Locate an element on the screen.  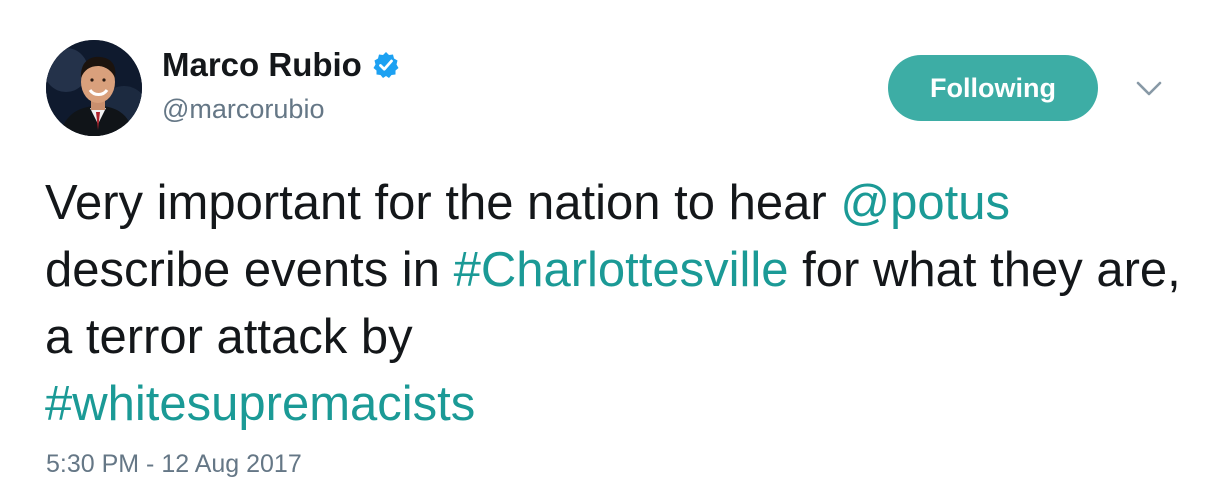
following-button-label: Following is located at coordinates (993, 87).